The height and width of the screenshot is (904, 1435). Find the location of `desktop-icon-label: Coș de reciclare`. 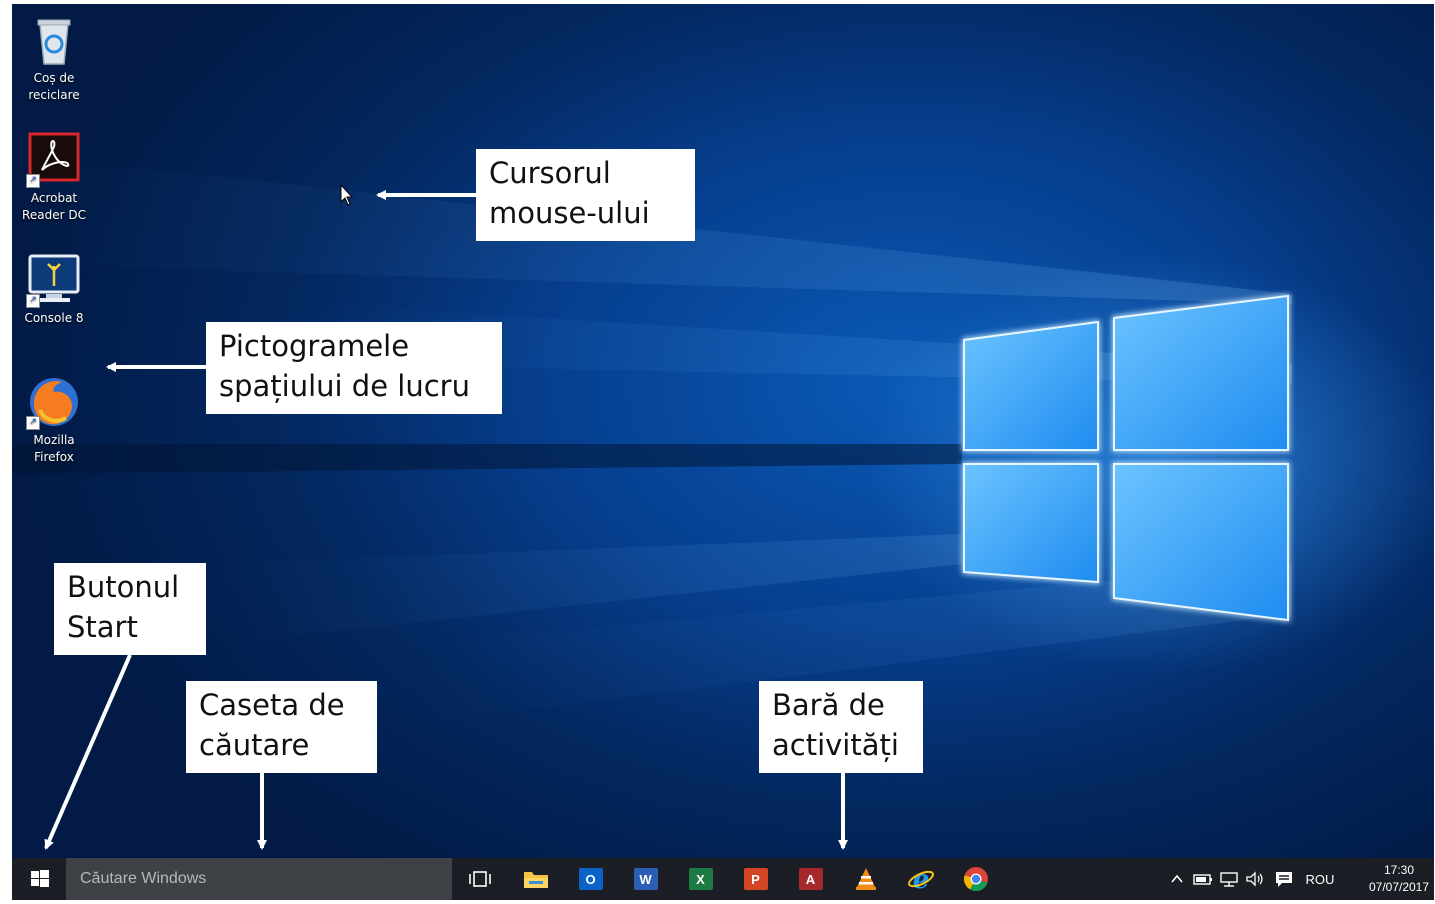

desktop-icon-label: Coș de reciclare is located at coordinates (54, 86).